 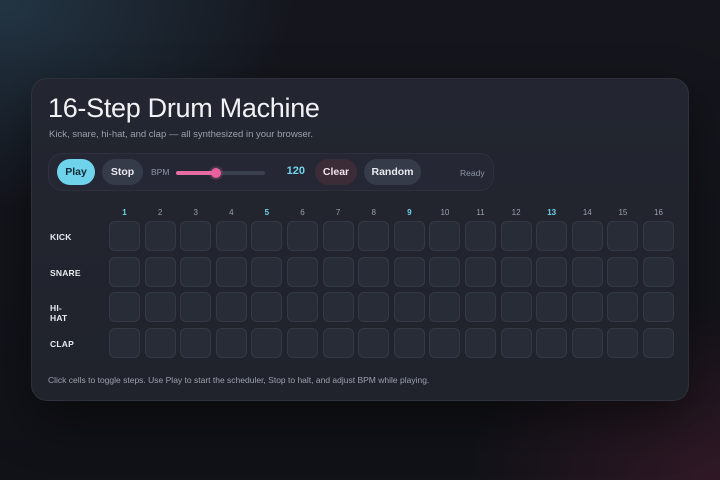 I want to click on step-number: 8, so click(x=373, y=212).